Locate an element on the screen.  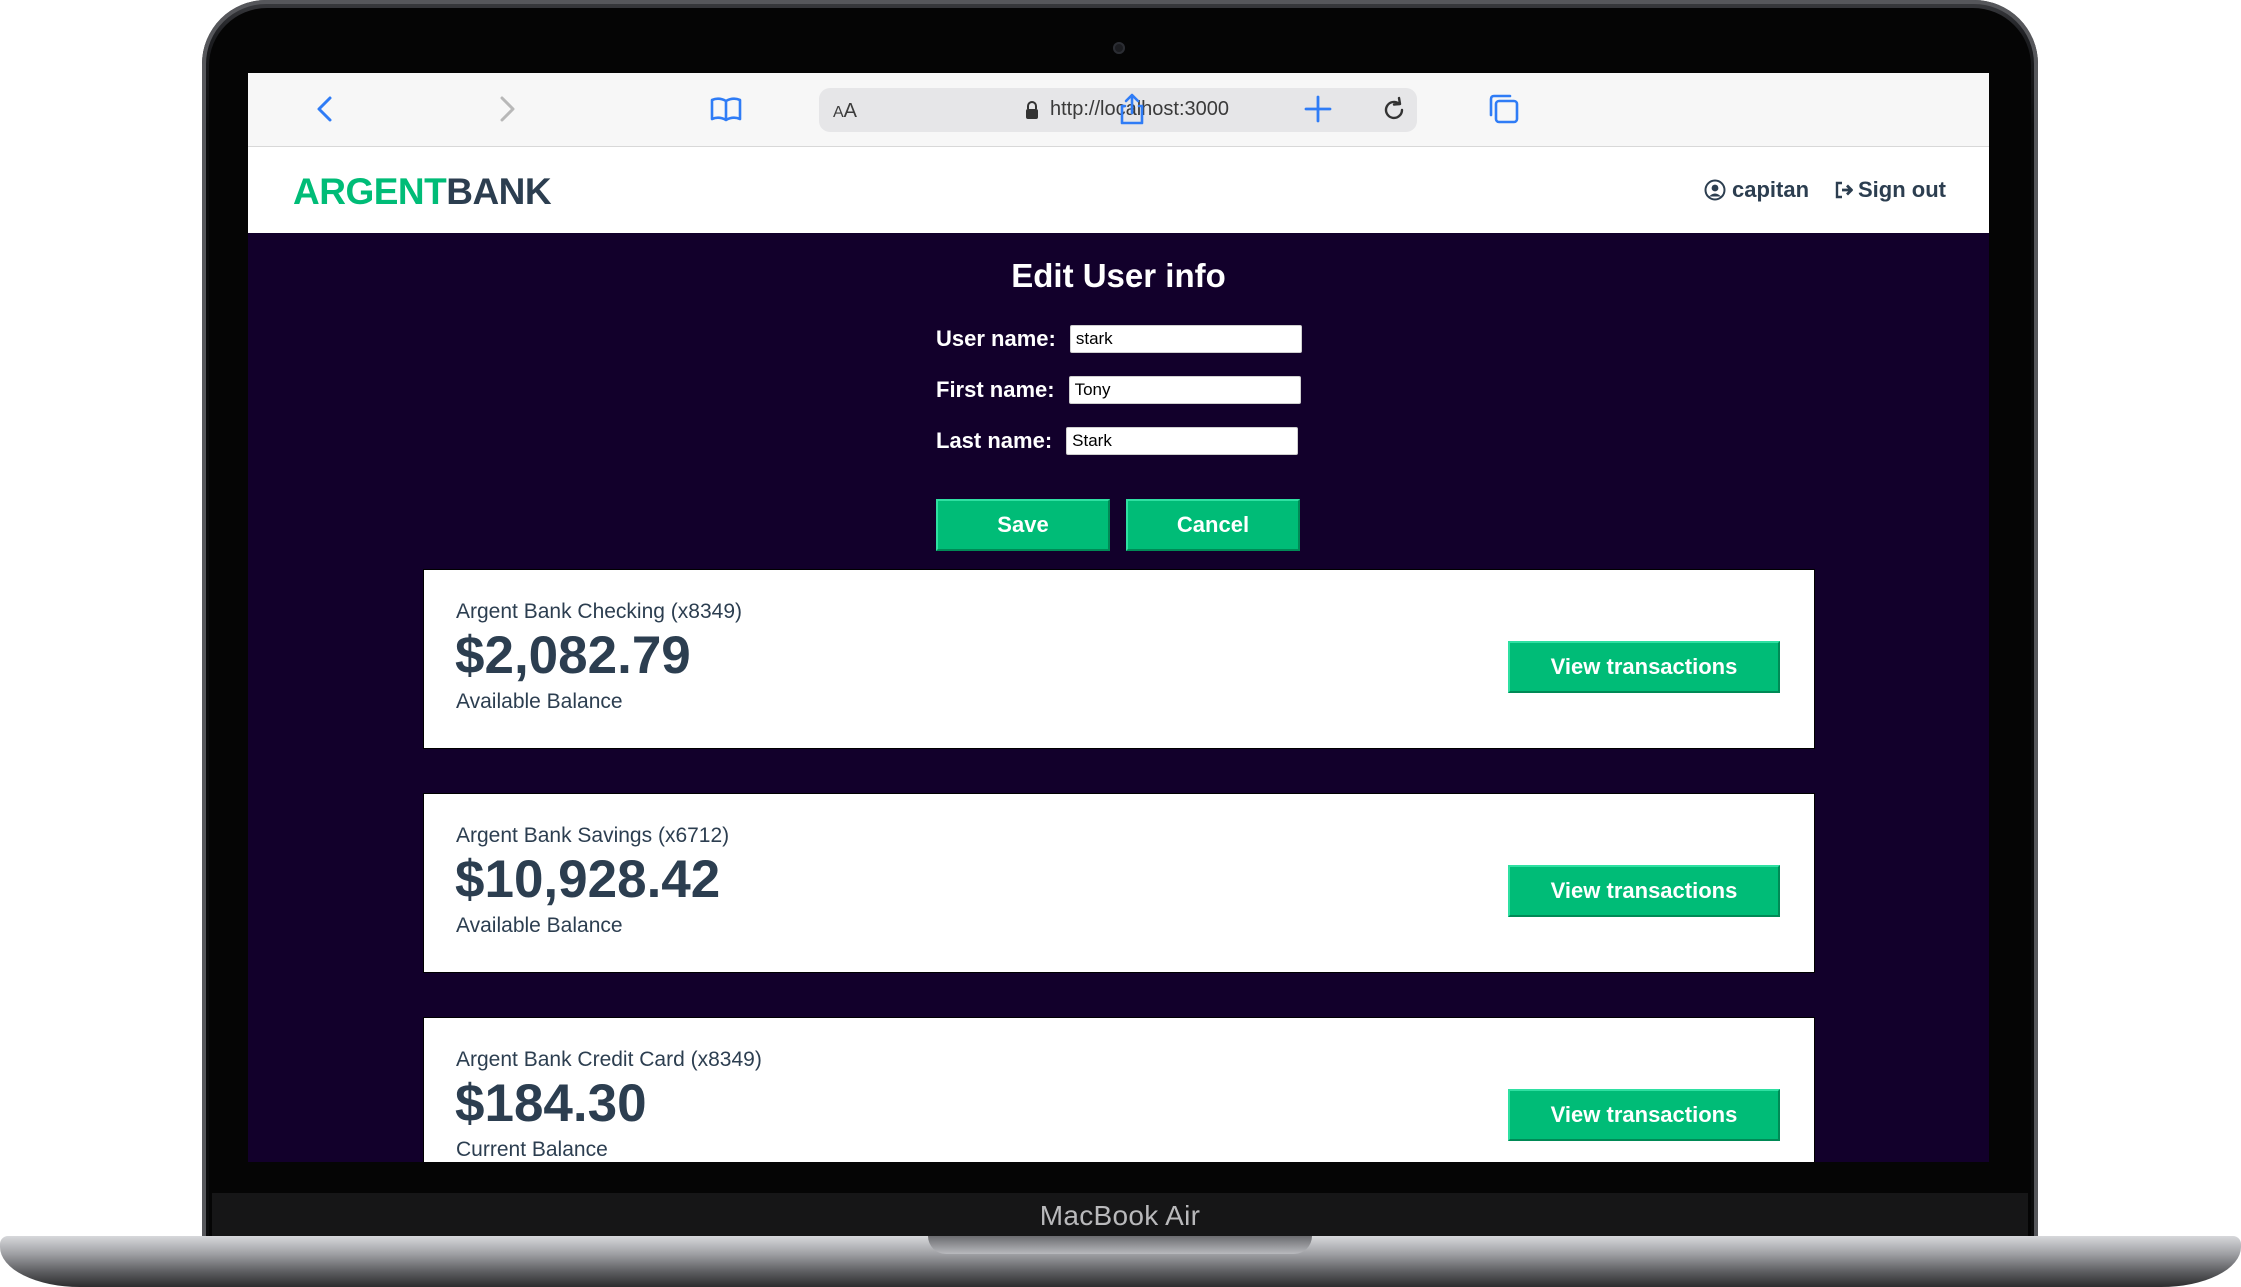
sign-out-link: Sign out is located at coordinates (1890, 190).